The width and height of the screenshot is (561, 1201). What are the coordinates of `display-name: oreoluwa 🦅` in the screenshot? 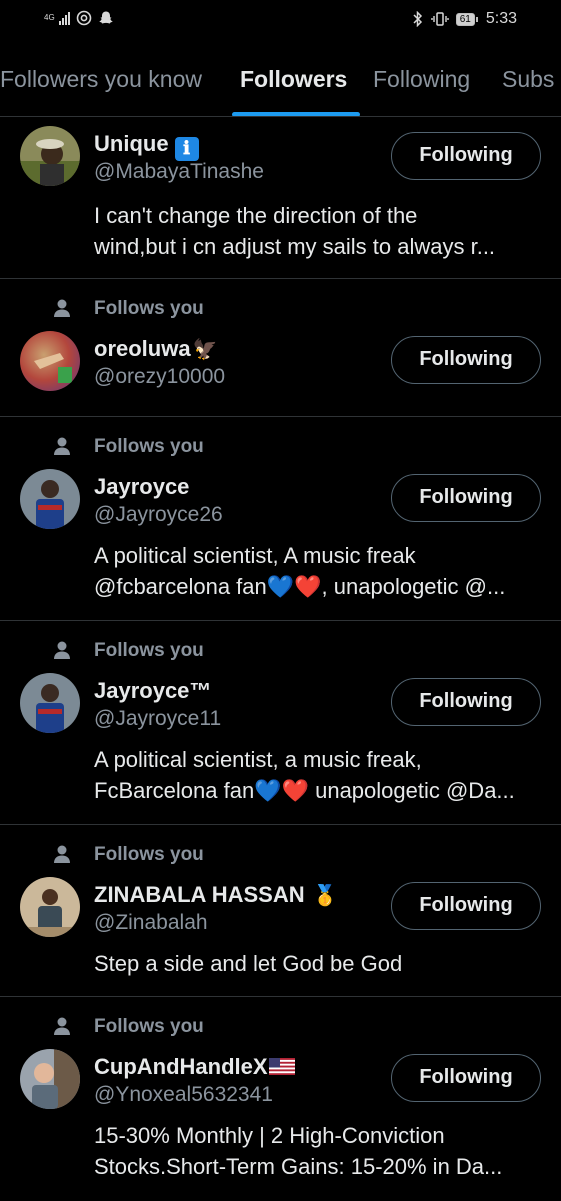 It's located at (155, 349).